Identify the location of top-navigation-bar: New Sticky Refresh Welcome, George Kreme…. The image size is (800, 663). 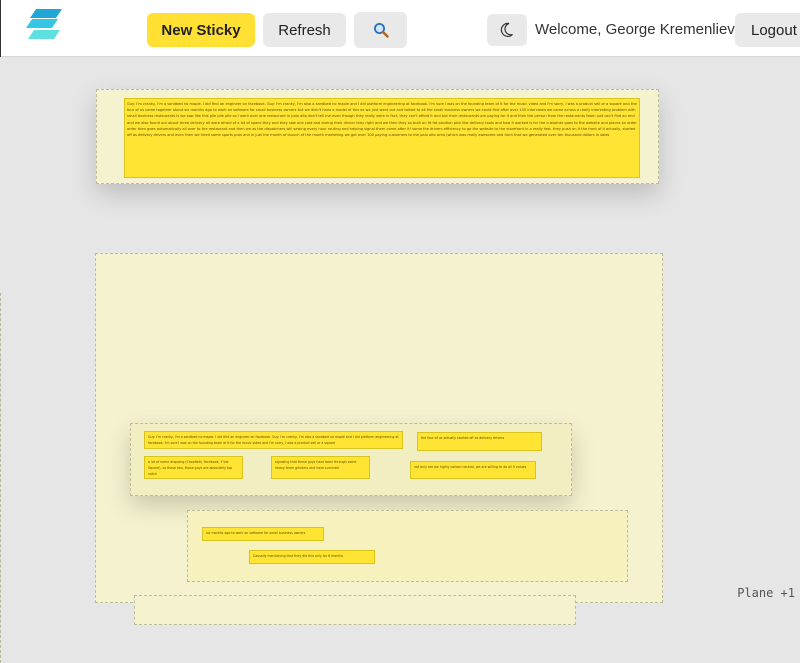
(400, 28).